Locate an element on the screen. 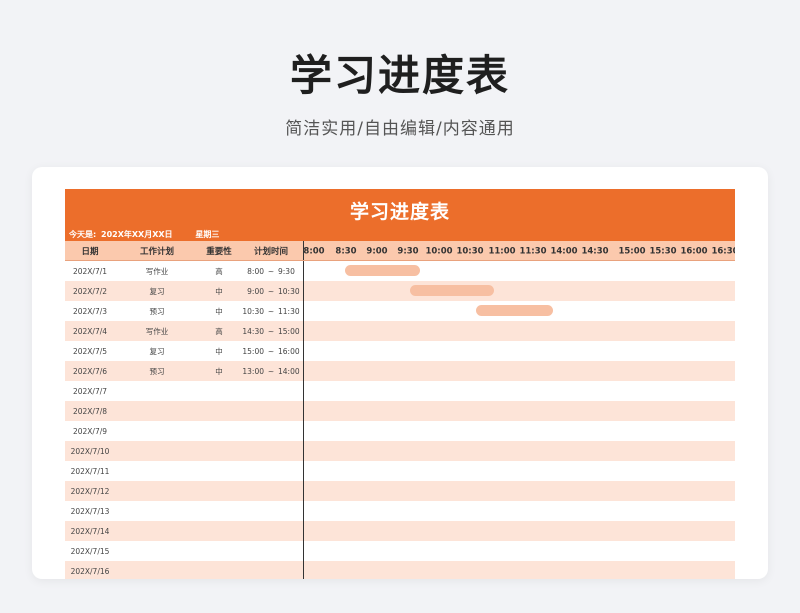 The image size is (800, 613). cell-time: 13:00 ~14:00 is located at coordinates (271, 371).